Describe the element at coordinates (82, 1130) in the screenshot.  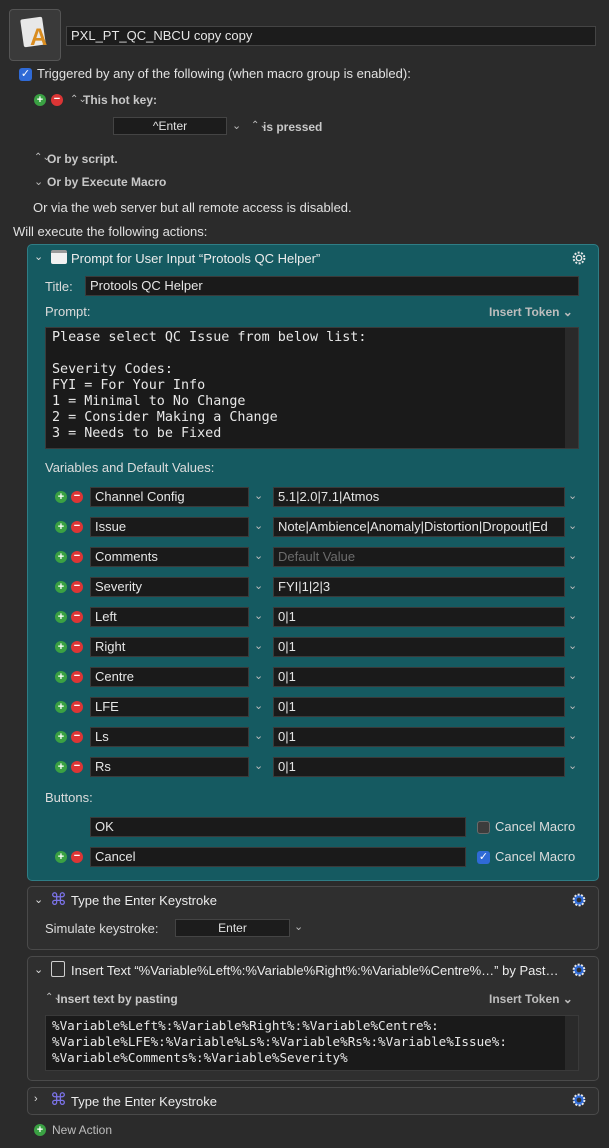
I see `new-action-link: New Action` at that location.